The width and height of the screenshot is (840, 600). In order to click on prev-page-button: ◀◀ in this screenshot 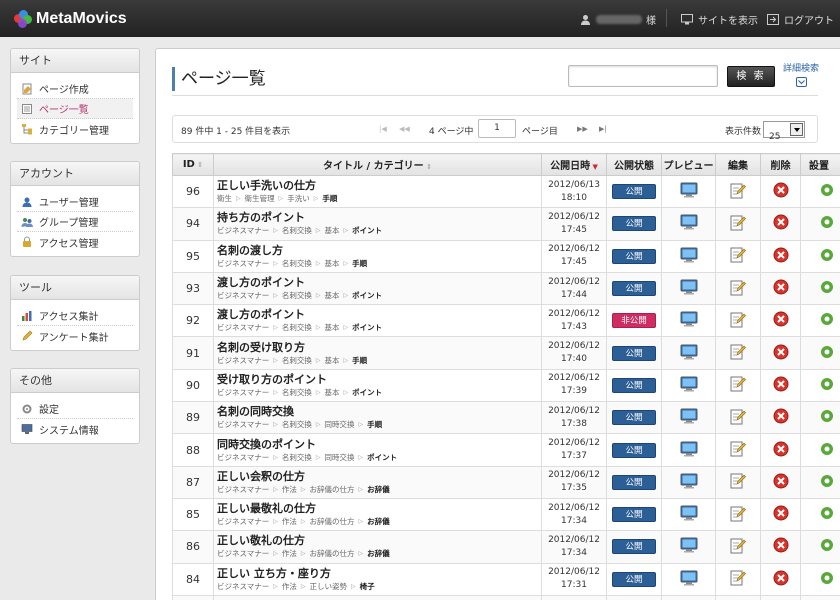, I will do `click(404, 129)`.